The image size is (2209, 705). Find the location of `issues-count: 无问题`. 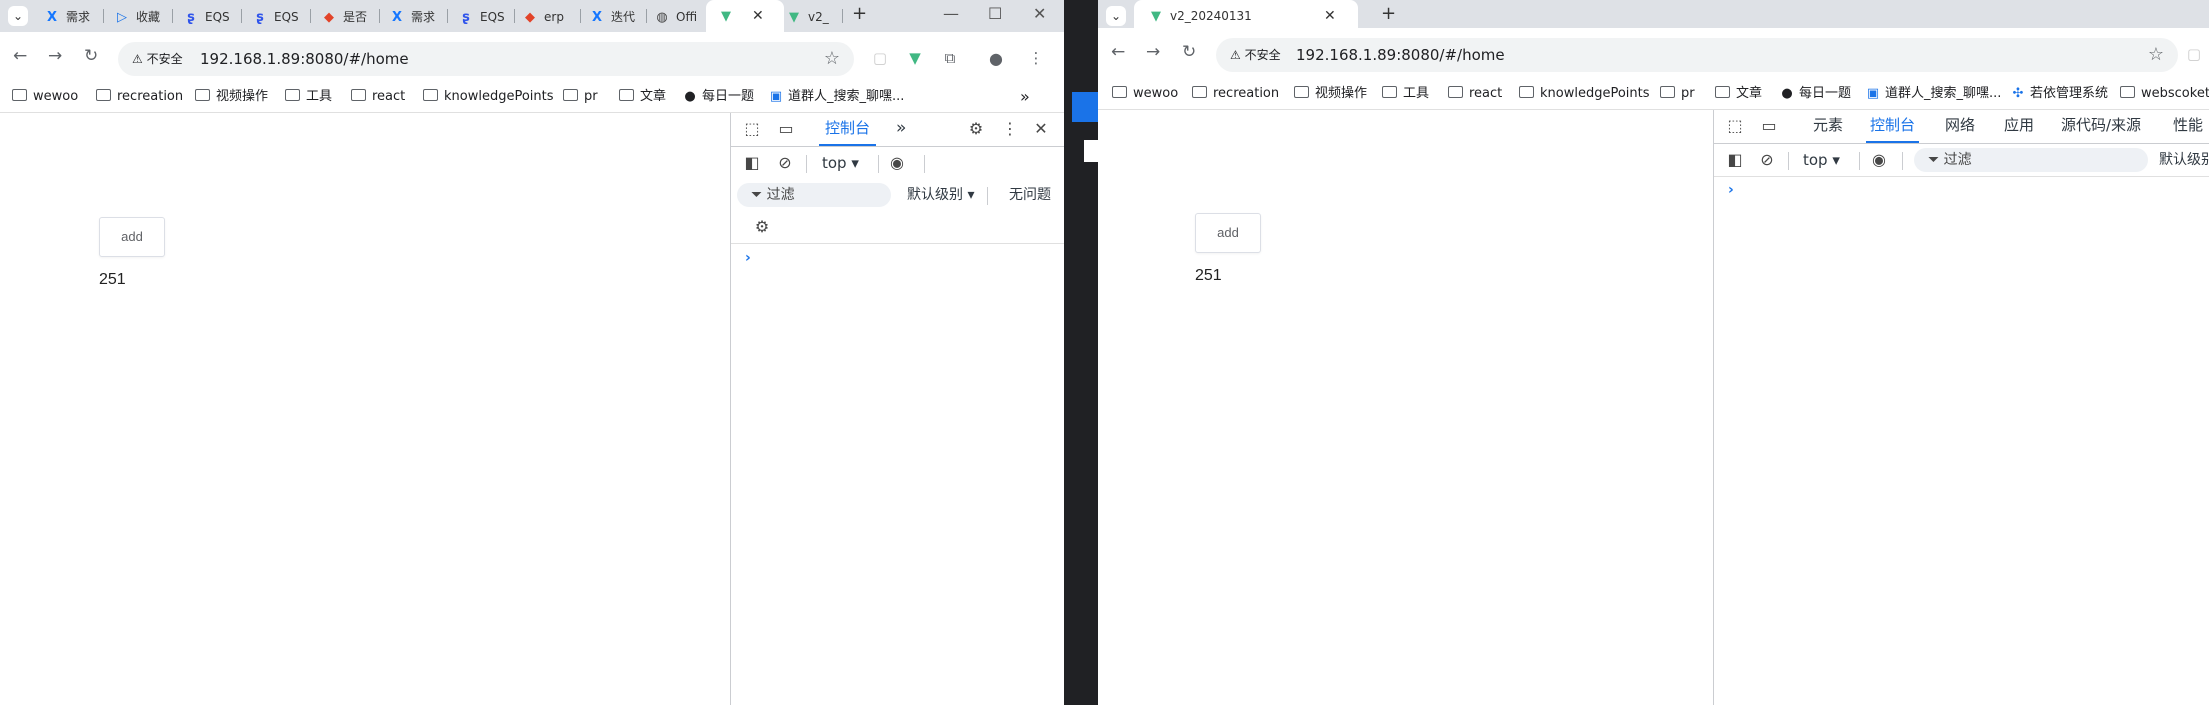

issues-count: 无问题 is located at coordinates (1030, 195).